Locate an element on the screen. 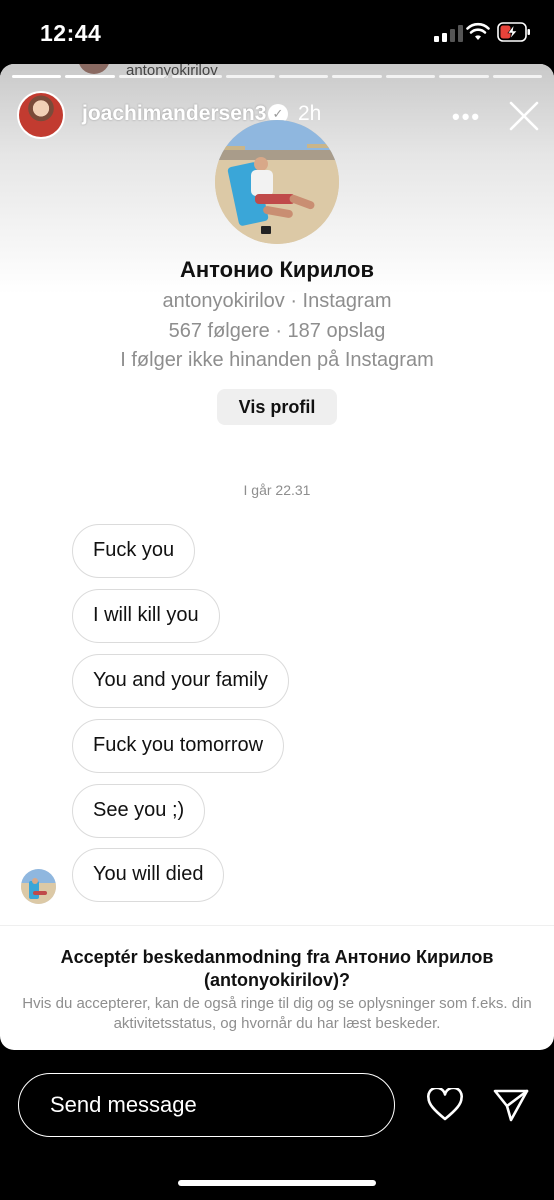 This screenshot has width=554, height=1200. send-message-input: Send message is located at coordinates (206, 1105).